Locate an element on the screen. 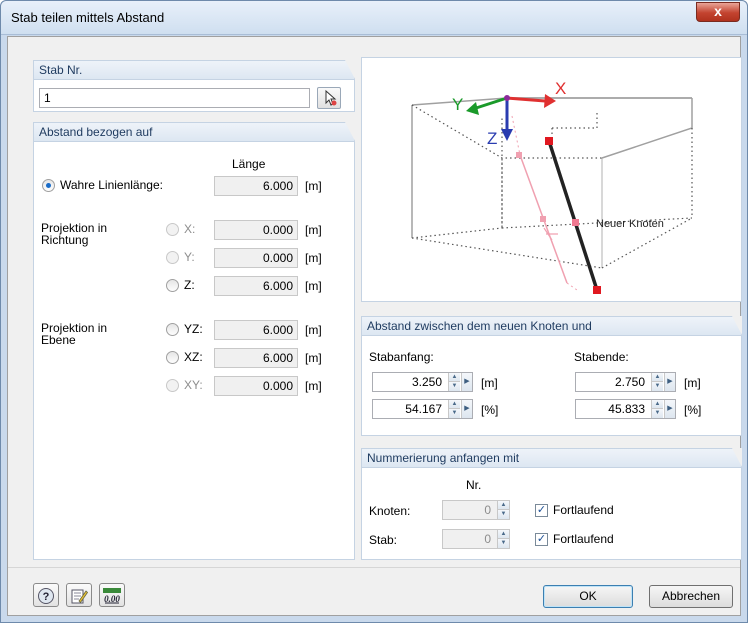  cancel-button: Abbrechen is located at coordinates (691, 596).